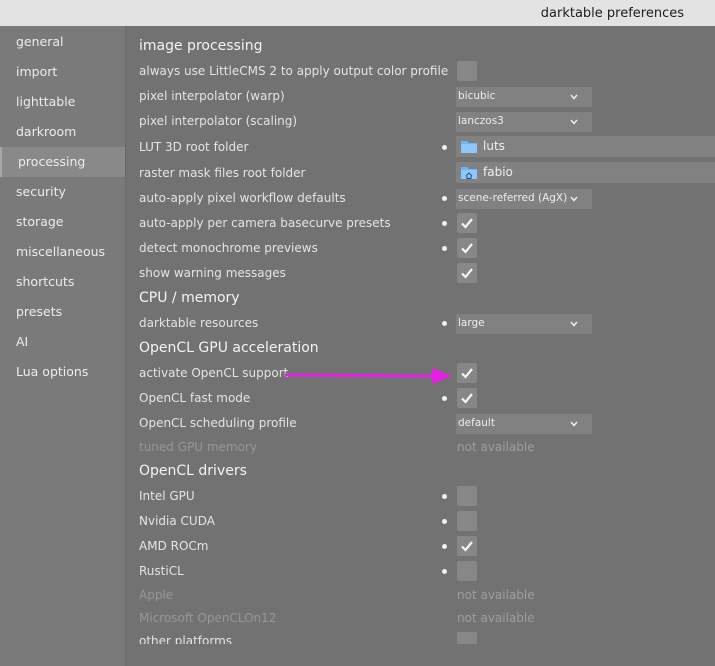  I want to click on warnings-label: show warning messages, so click(212, 273).